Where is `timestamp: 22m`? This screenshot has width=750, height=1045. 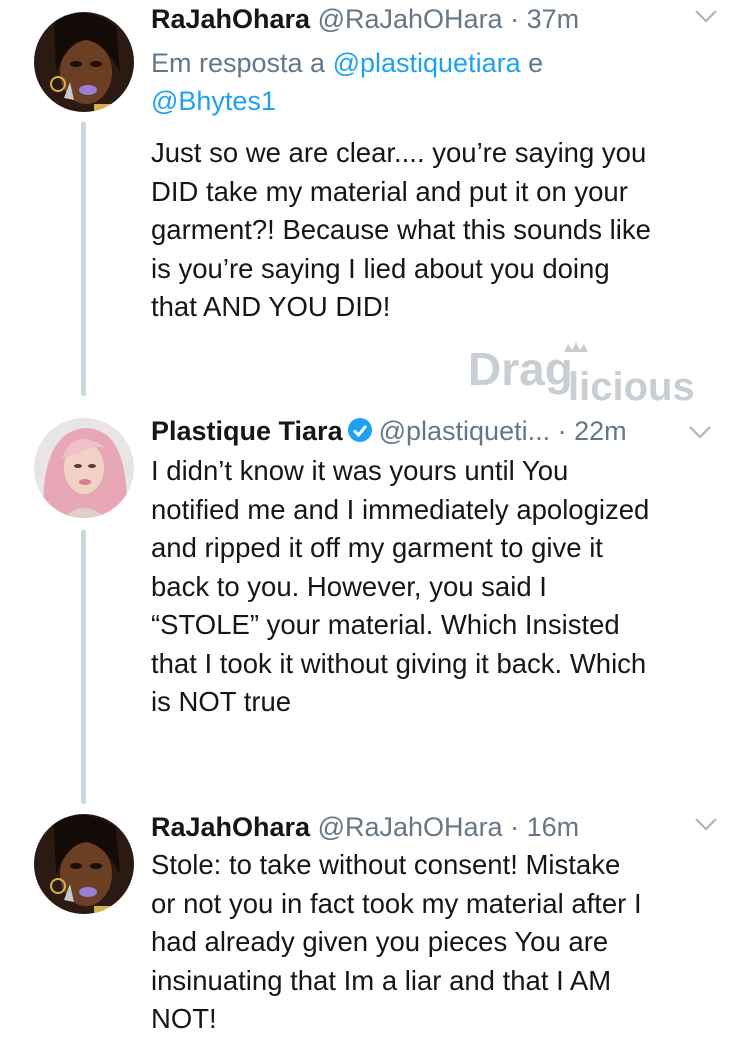 timestamp: 22m is located at coordinates (600, 431).